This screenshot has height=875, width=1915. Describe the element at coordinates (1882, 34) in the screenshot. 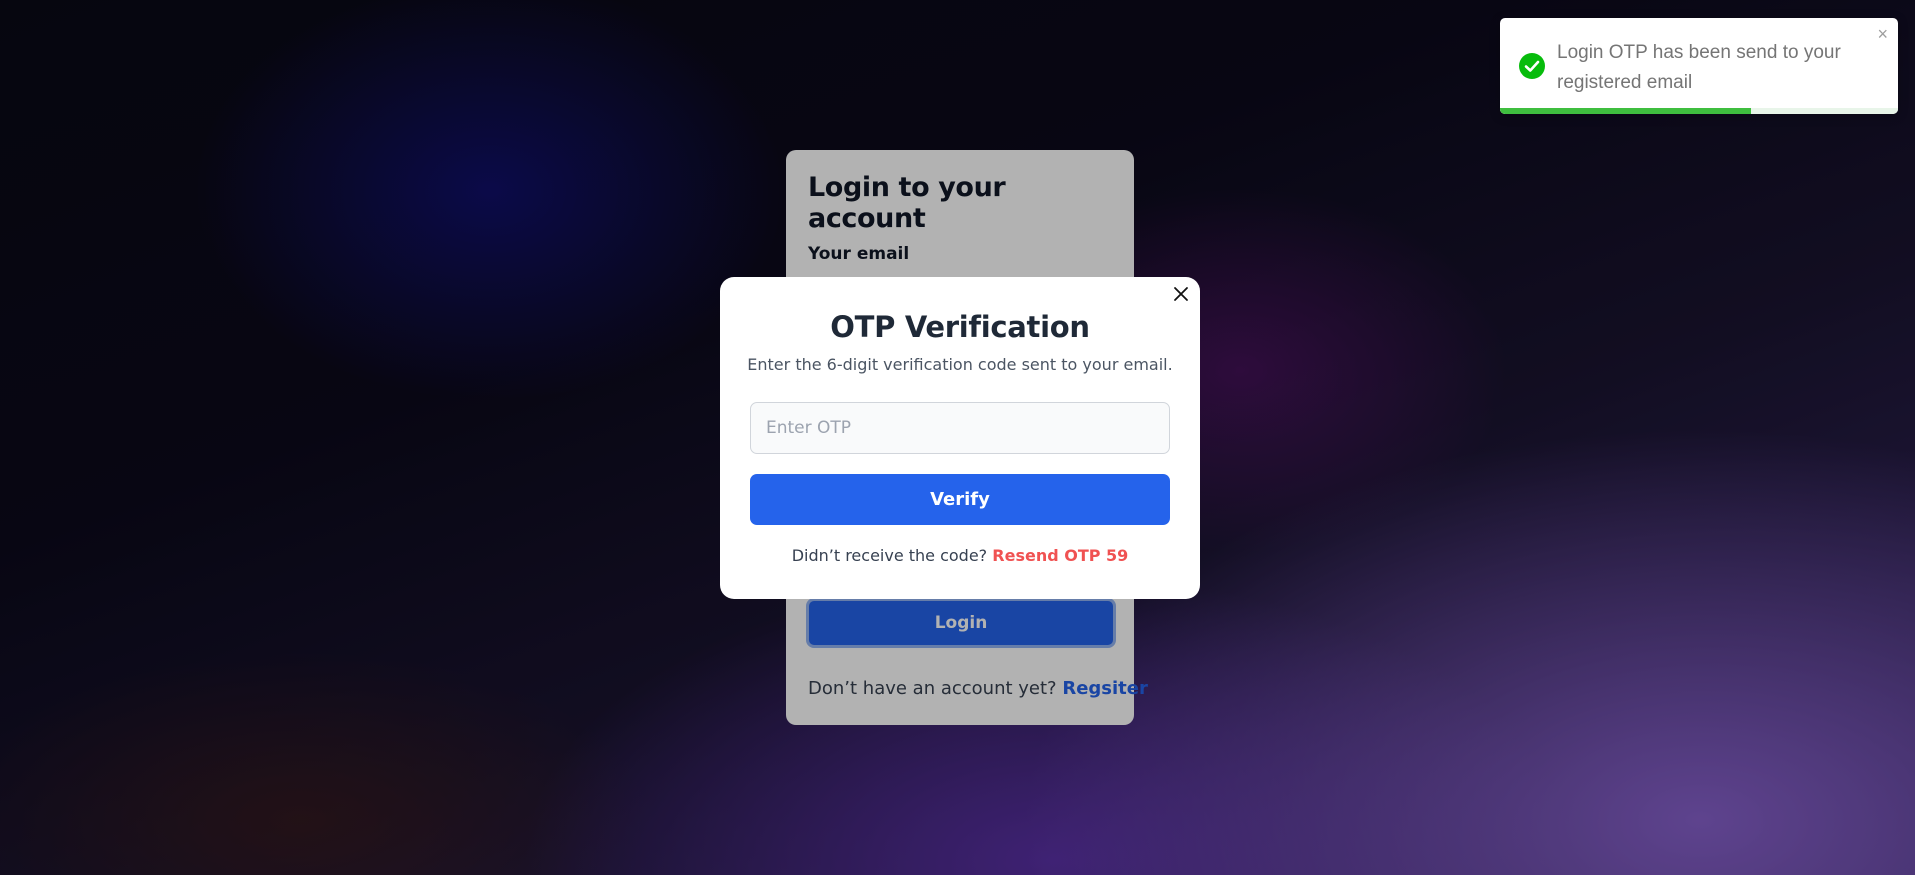

I see `toast-close-icon: ×` at that location.